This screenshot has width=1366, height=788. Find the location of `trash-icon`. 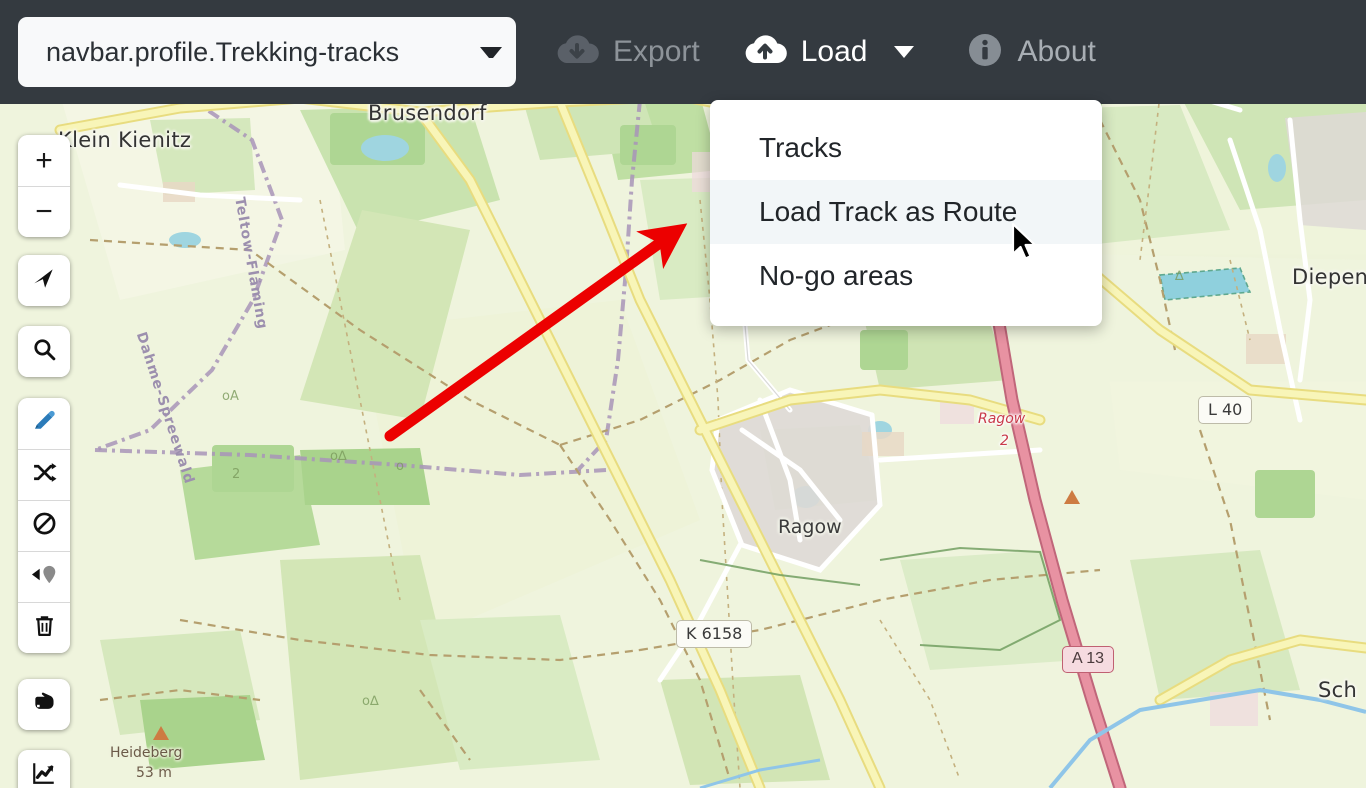

trash-icon is located at coordinates (44, 628).